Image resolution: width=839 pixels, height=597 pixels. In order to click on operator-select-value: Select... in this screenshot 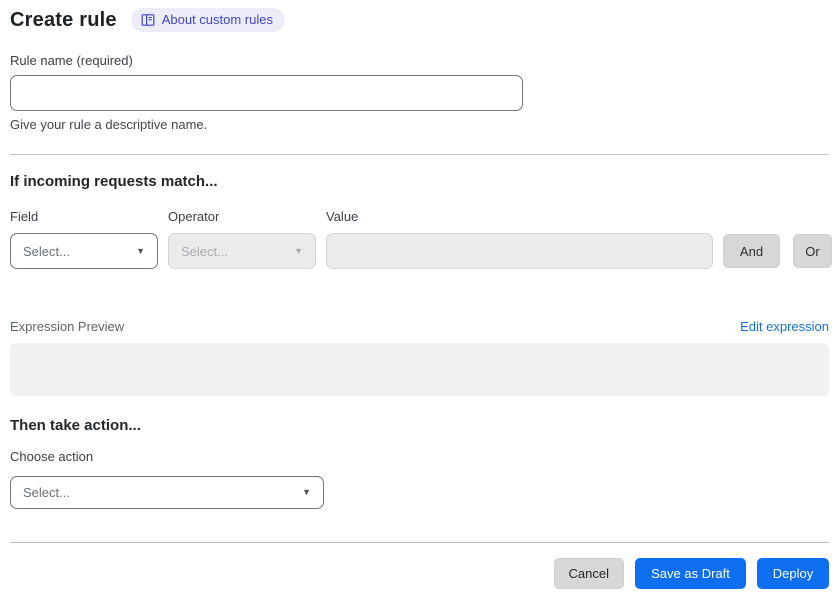, I will do `click(204, 251)`.